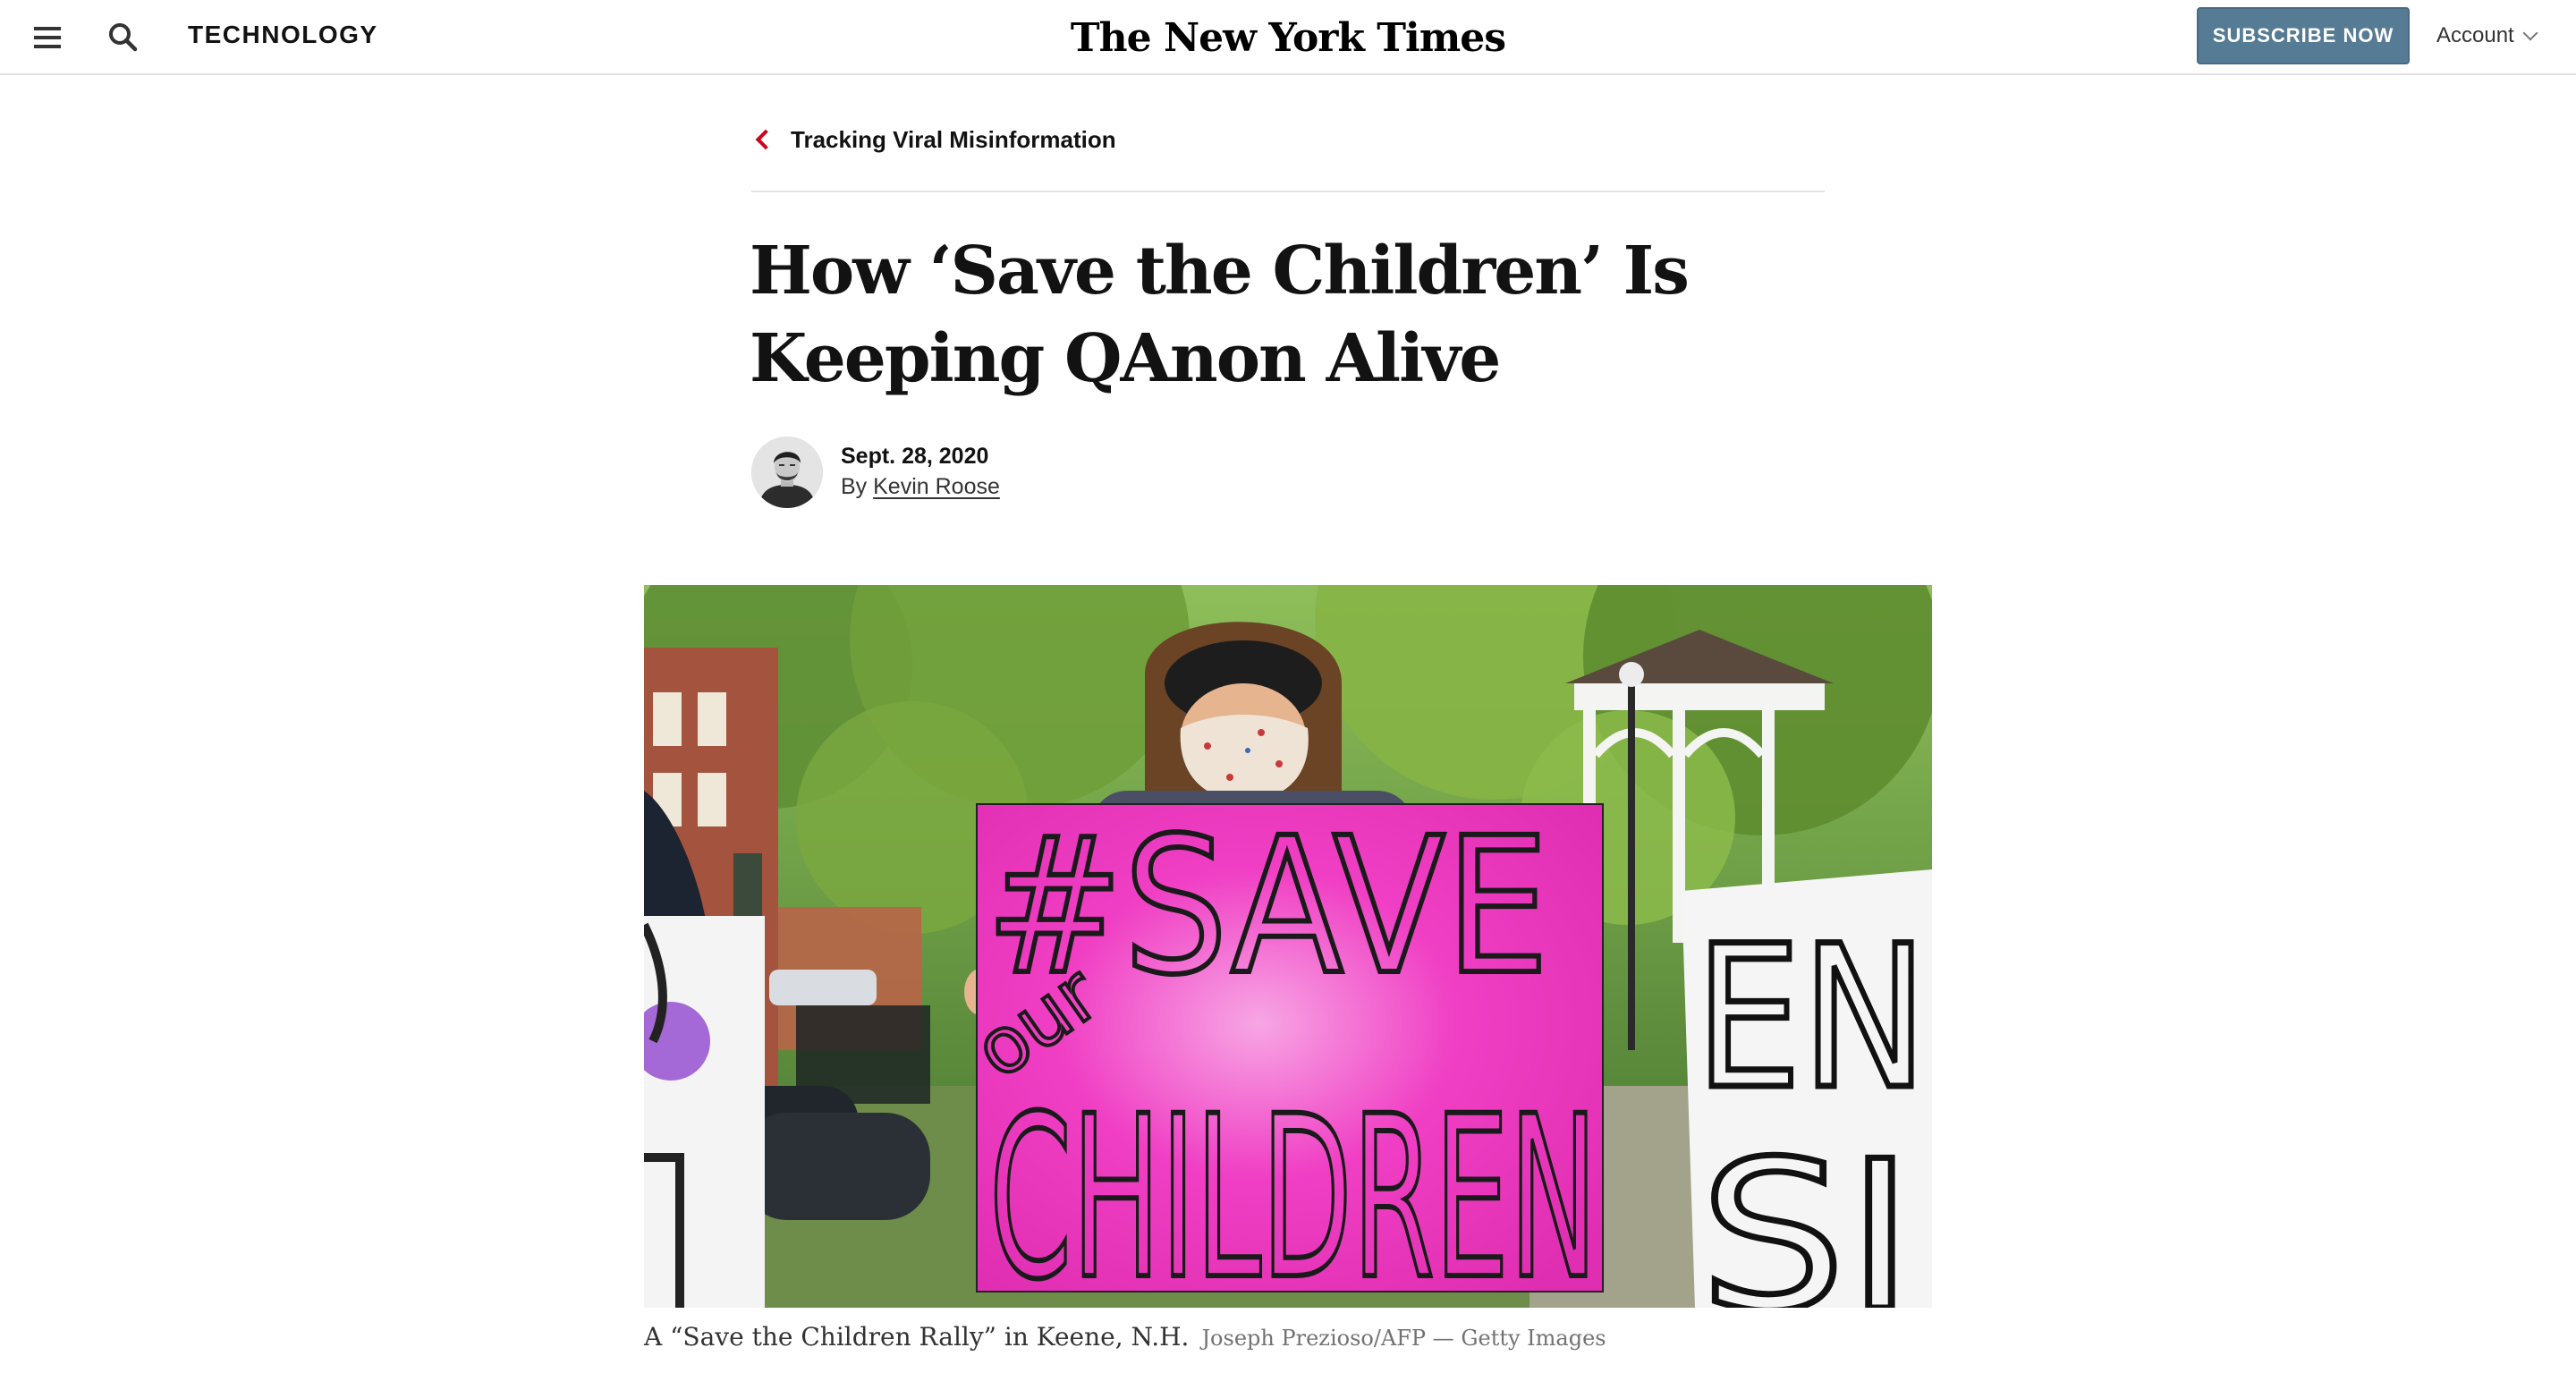 The image size is (2576, 1390). Describe the element at coordinates (787, 472) in the screenshot. I see `author-avatar` at that location.